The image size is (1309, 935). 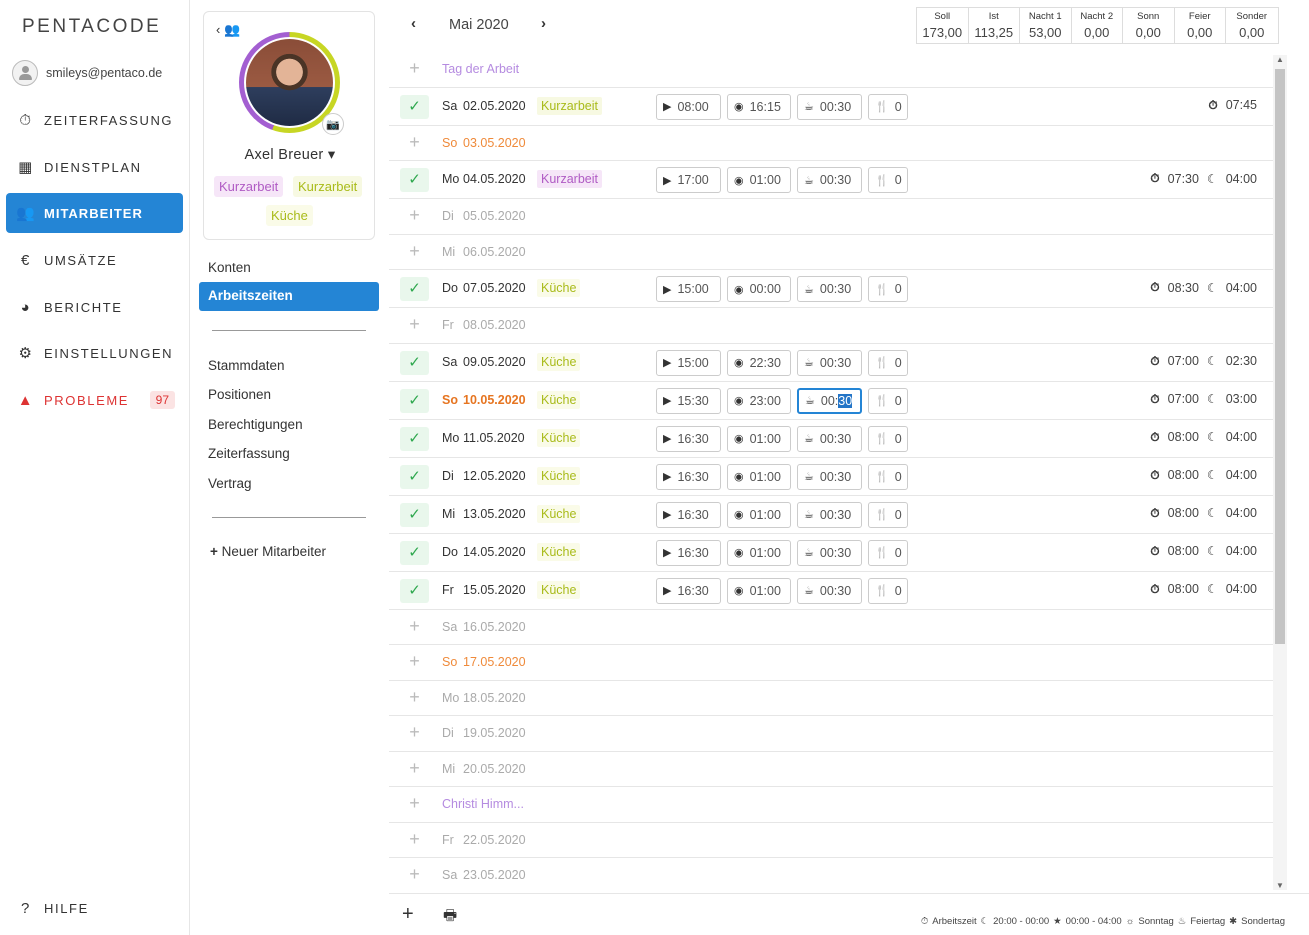 What do you see at coordinates (290, 155) in the screenshot?
I see `employee-name-dropdown: Axel Breuer ▾` at bounding box center [290, 155].